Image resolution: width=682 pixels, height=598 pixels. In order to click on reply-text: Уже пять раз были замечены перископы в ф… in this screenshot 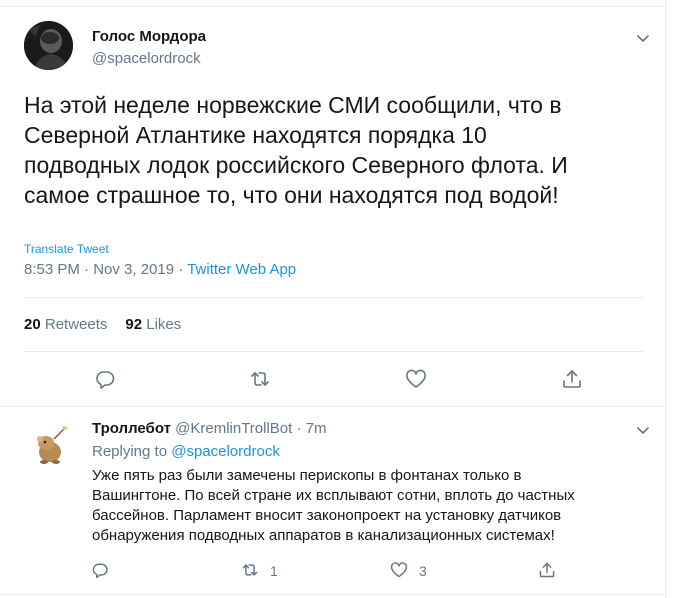, I will do `click(333, 505)`.